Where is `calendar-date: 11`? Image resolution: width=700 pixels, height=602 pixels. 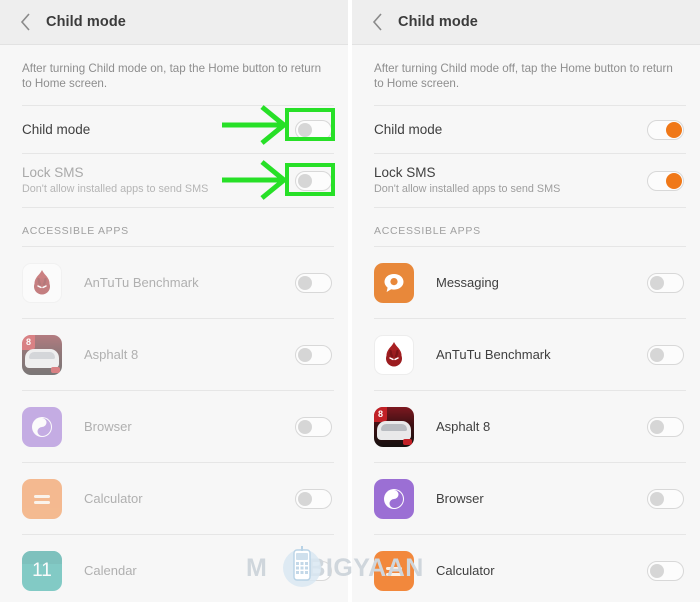
calendar-date: 11 is located at coordinates (42, 570).